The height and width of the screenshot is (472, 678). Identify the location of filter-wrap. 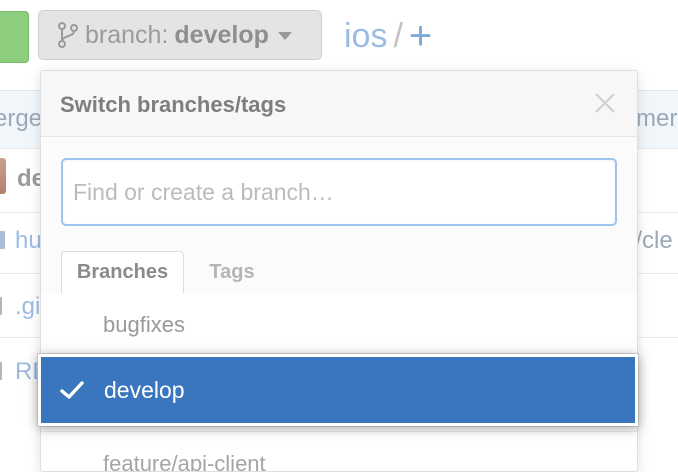
(339, 192).